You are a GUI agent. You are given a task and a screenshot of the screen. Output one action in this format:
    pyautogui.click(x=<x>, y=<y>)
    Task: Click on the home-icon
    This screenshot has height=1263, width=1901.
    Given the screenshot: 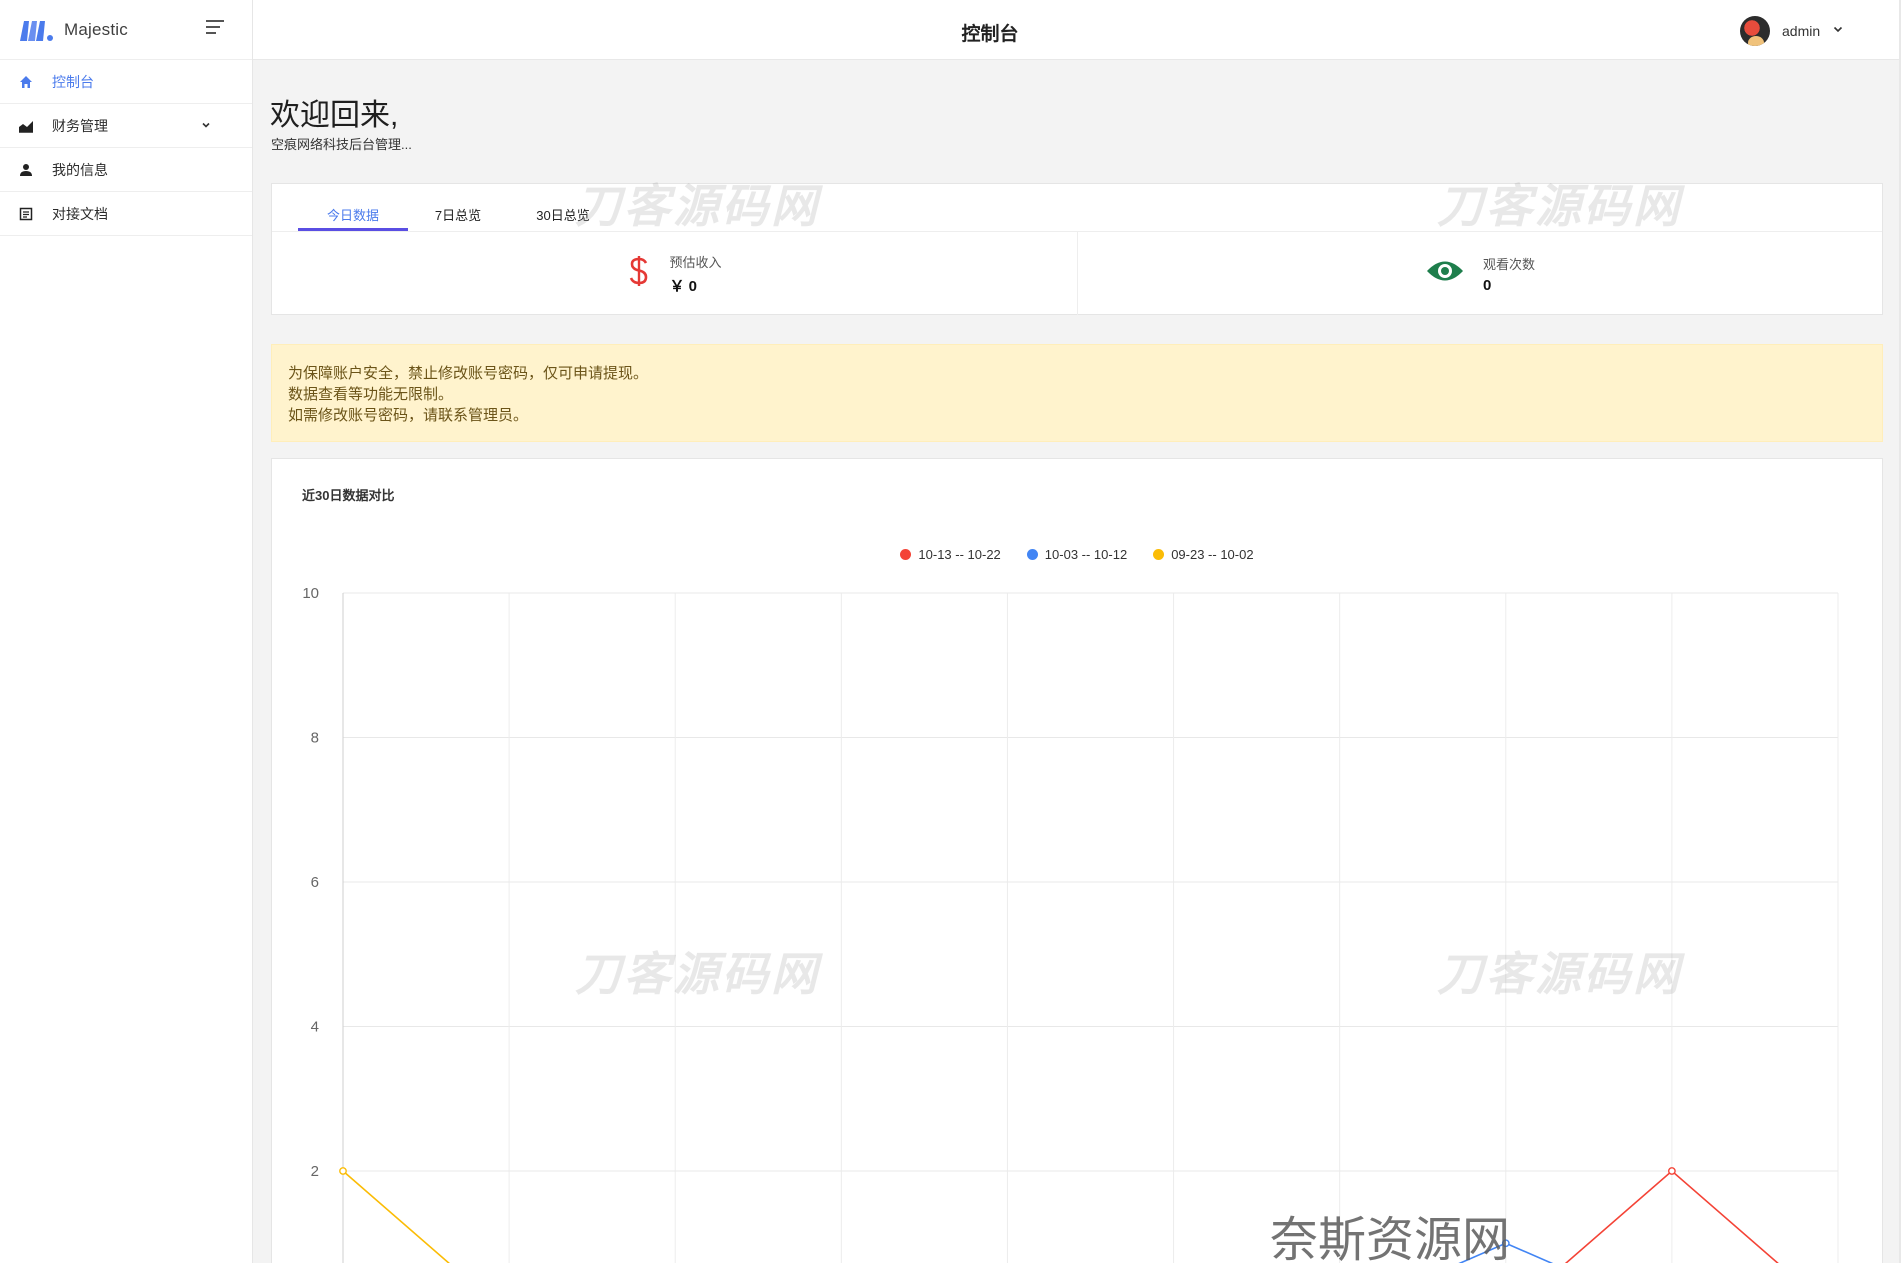 What is the action you would take?
    pyautogui.click(x=26, y=82)
    